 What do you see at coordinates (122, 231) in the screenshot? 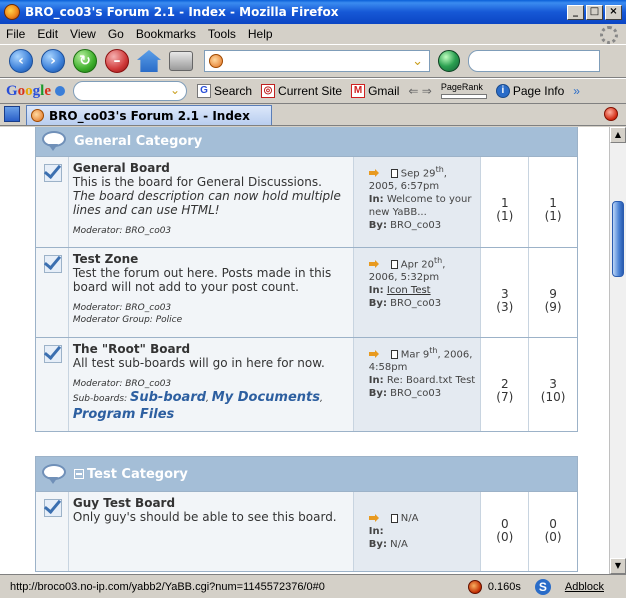
I see `board-moderator: Moderator: BRO_co03` at bounding box center [122, 231].